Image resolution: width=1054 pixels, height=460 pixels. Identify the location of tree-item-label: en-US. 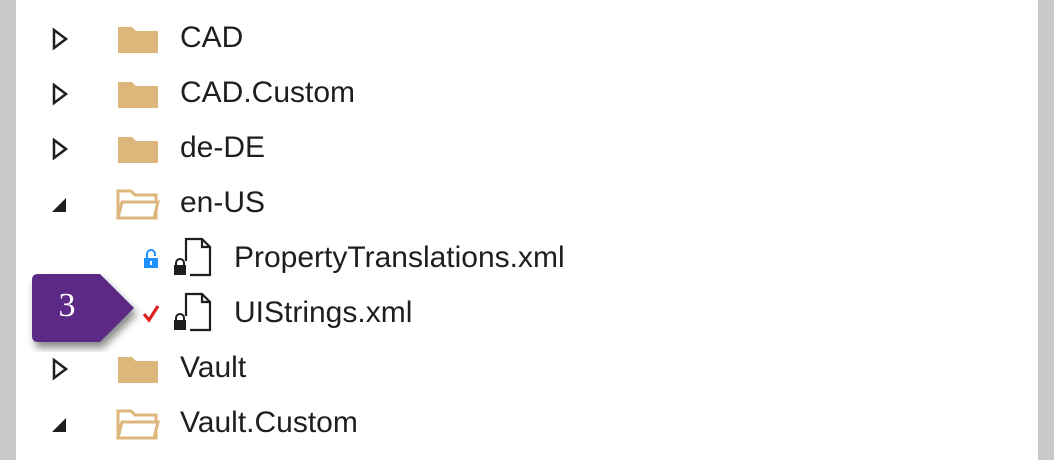
(223, 202).